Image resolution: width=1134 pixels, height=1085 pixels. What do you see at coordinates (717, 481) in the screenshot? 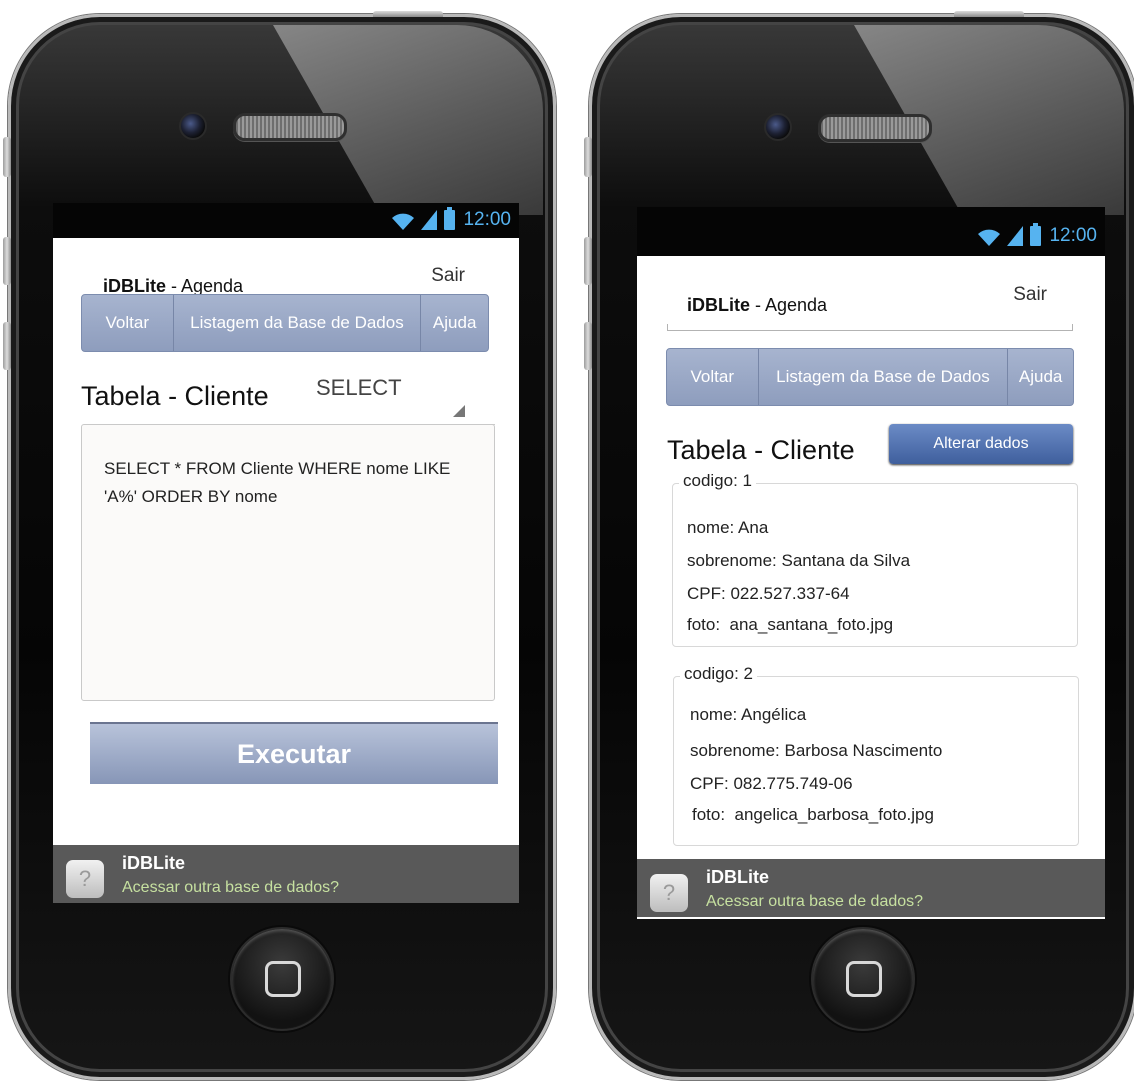
I see `record-code: codigo: 1` at bounding box center [717, 481].